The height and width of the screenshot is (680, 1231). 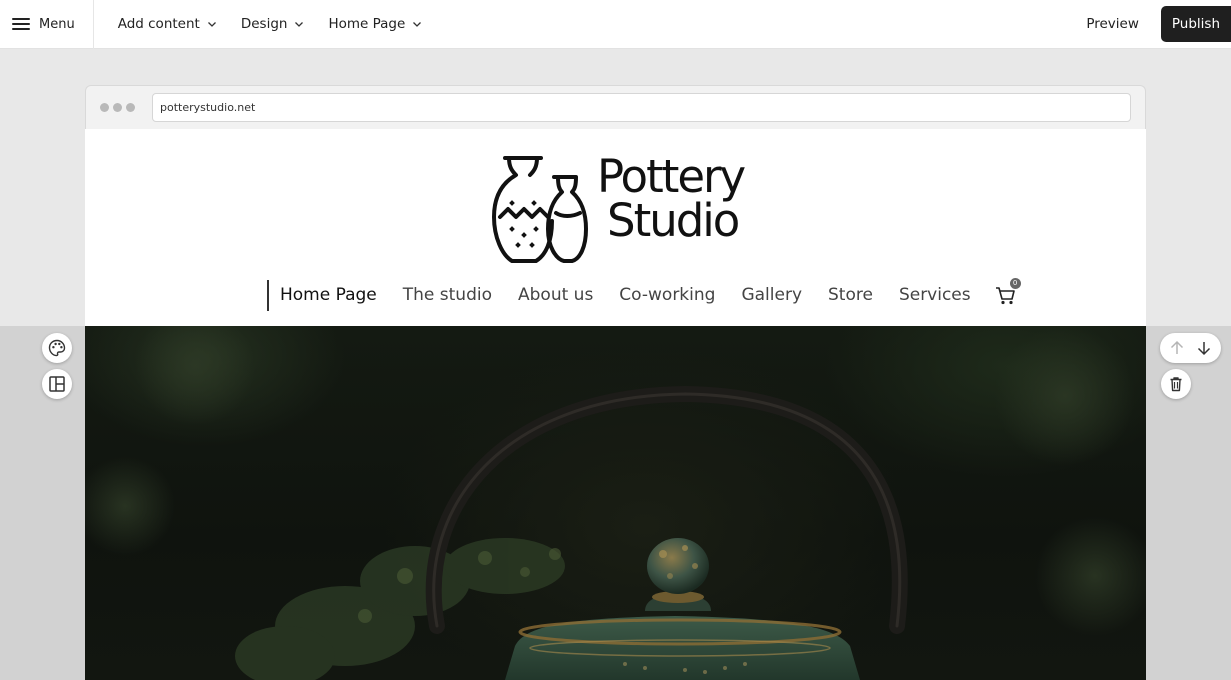 I want to click on site-logo: Pottery Studio, so click(x=619, y=208).